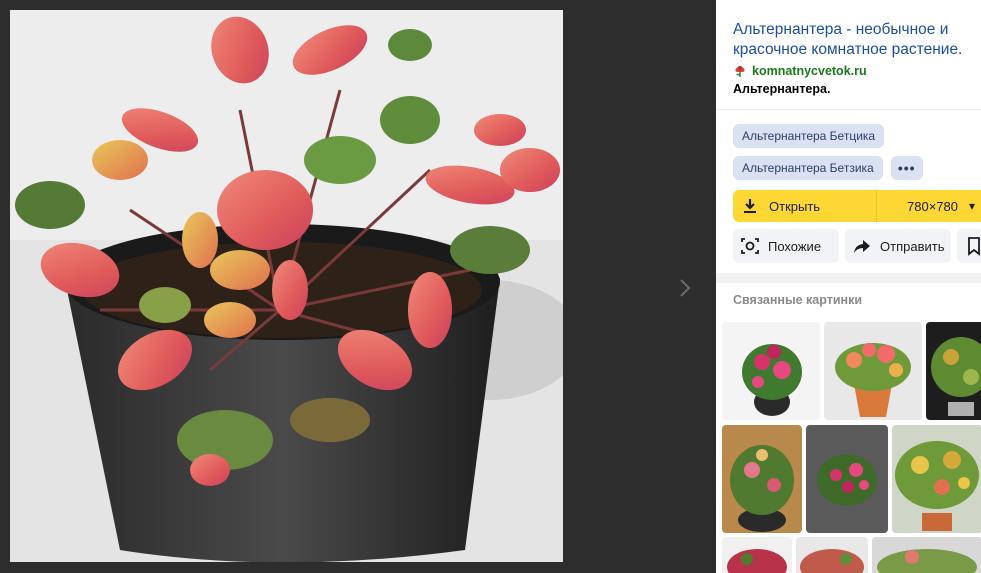 Image resolution: width=981 pixels, height=573 pixels. Describe the element at coordinates (798, 300) in the screenshot. I see `related-images-heading: Связанные картинки` at that location.